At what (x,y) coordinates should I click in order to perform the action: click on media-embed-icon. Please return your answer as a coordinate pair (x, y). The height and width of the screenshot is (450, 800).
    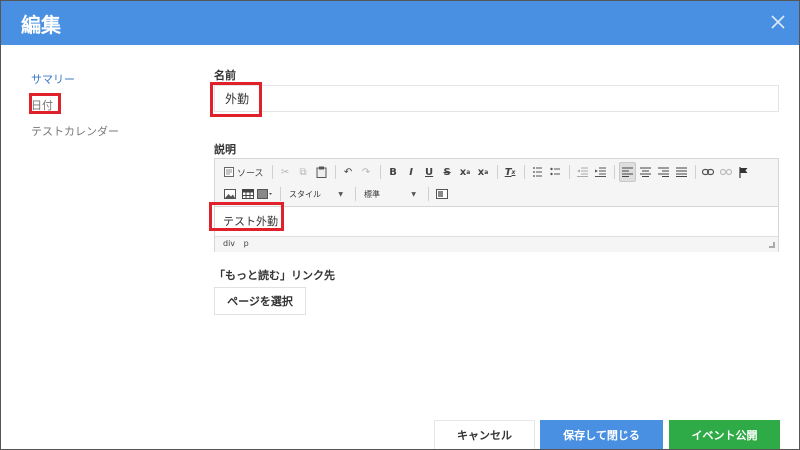
    Looking at the image, I should click on (266, 194).